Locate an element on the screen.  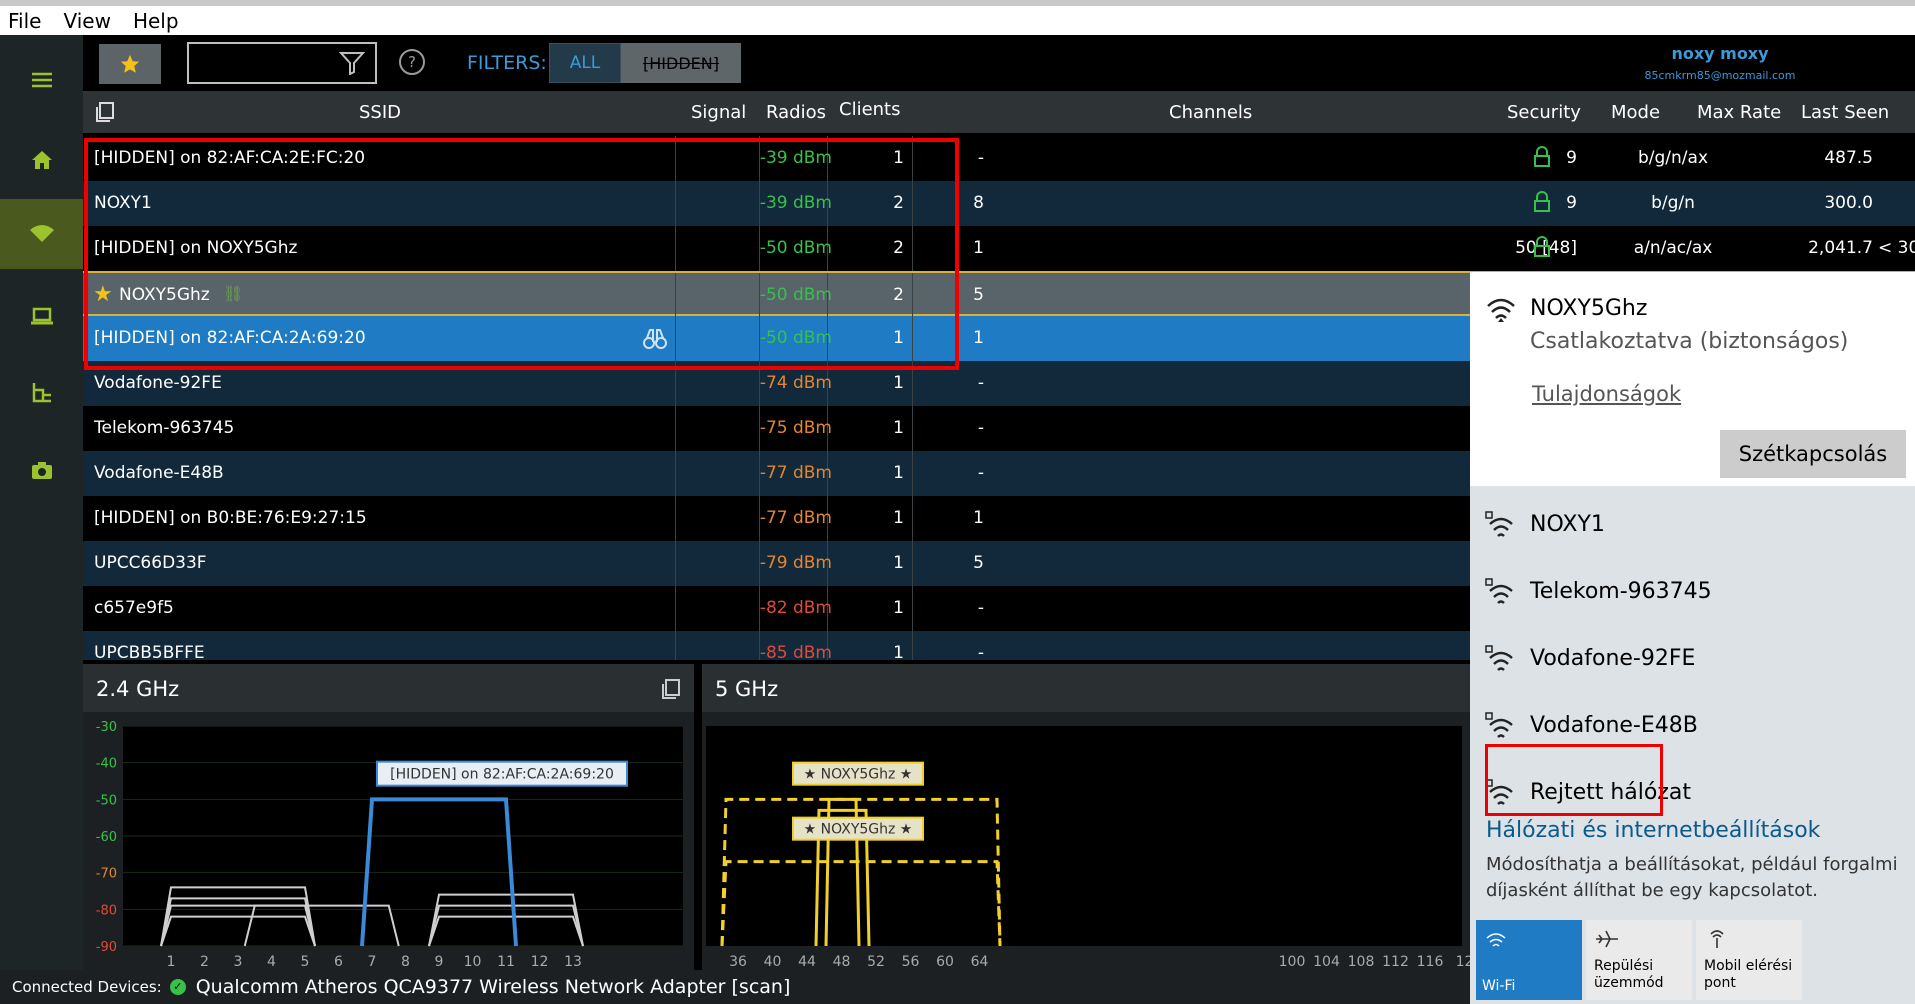
x-tick-label: 11 is located at coordinates (506, 962).